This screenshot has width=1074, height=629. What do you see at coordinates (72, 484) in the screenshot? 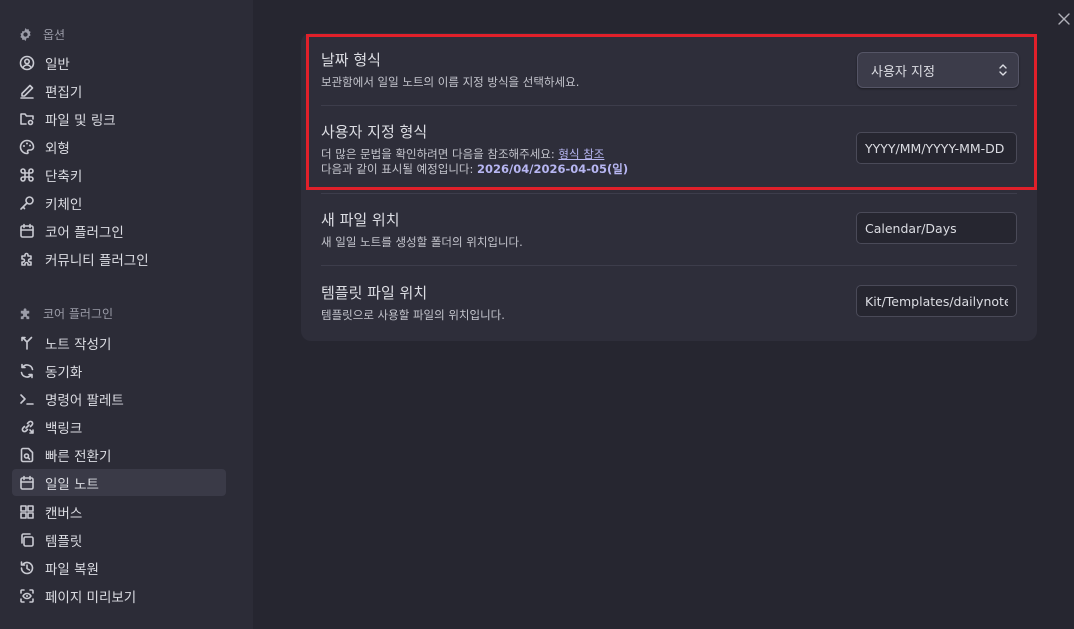
I see `sidebar-item-label: 일일 노트` at bounding box center [72, 484].